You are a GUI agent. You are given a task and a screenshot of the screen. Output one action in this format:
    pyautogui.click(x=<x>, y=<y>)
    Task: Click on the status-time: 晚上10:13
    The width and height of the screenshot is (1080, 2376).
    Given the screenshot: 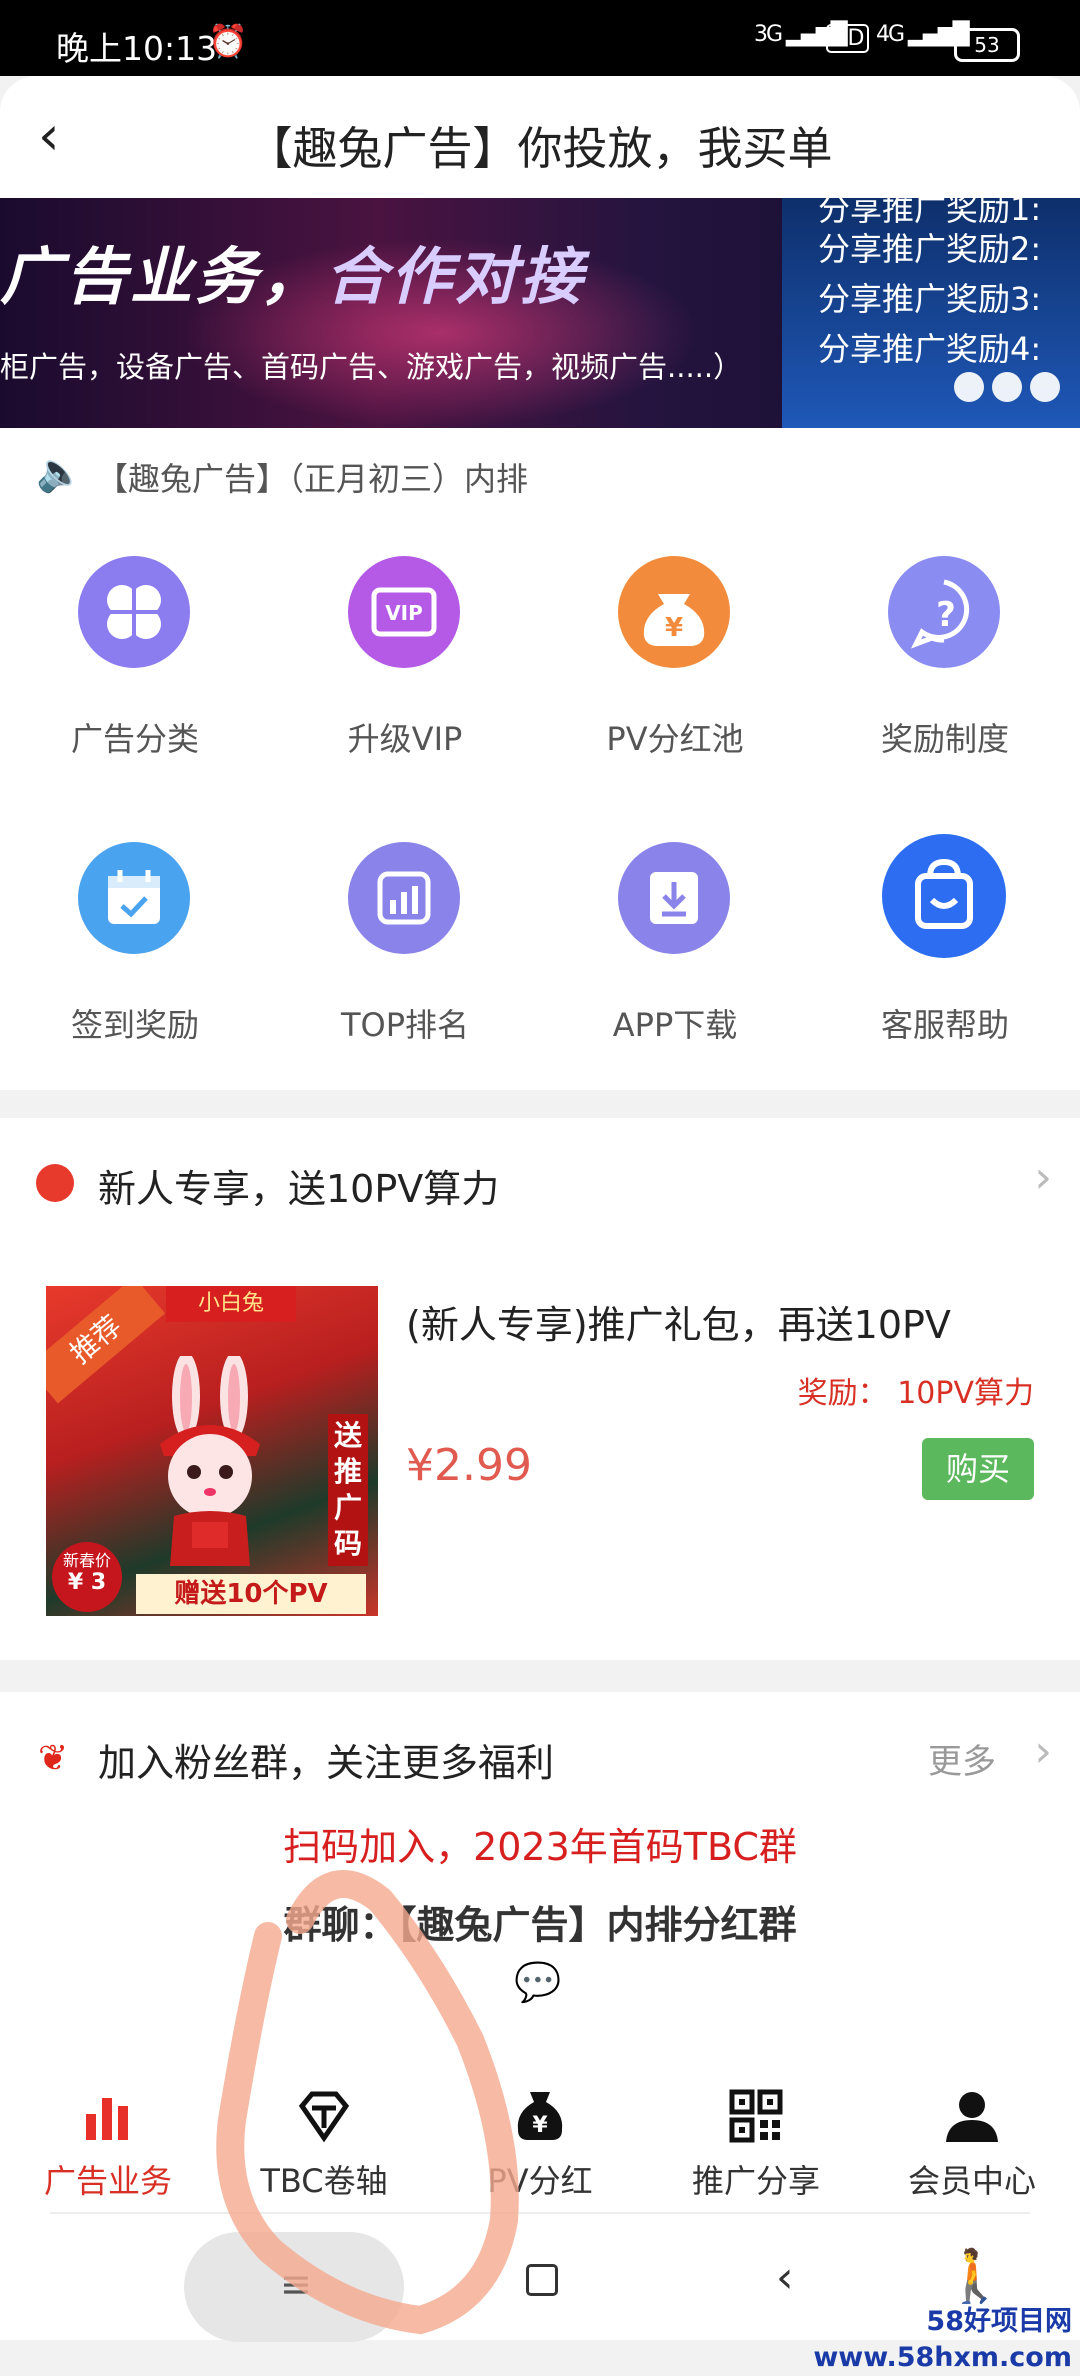 What is the action you would take?
    pyautogui.click(x=137, y=48)
    